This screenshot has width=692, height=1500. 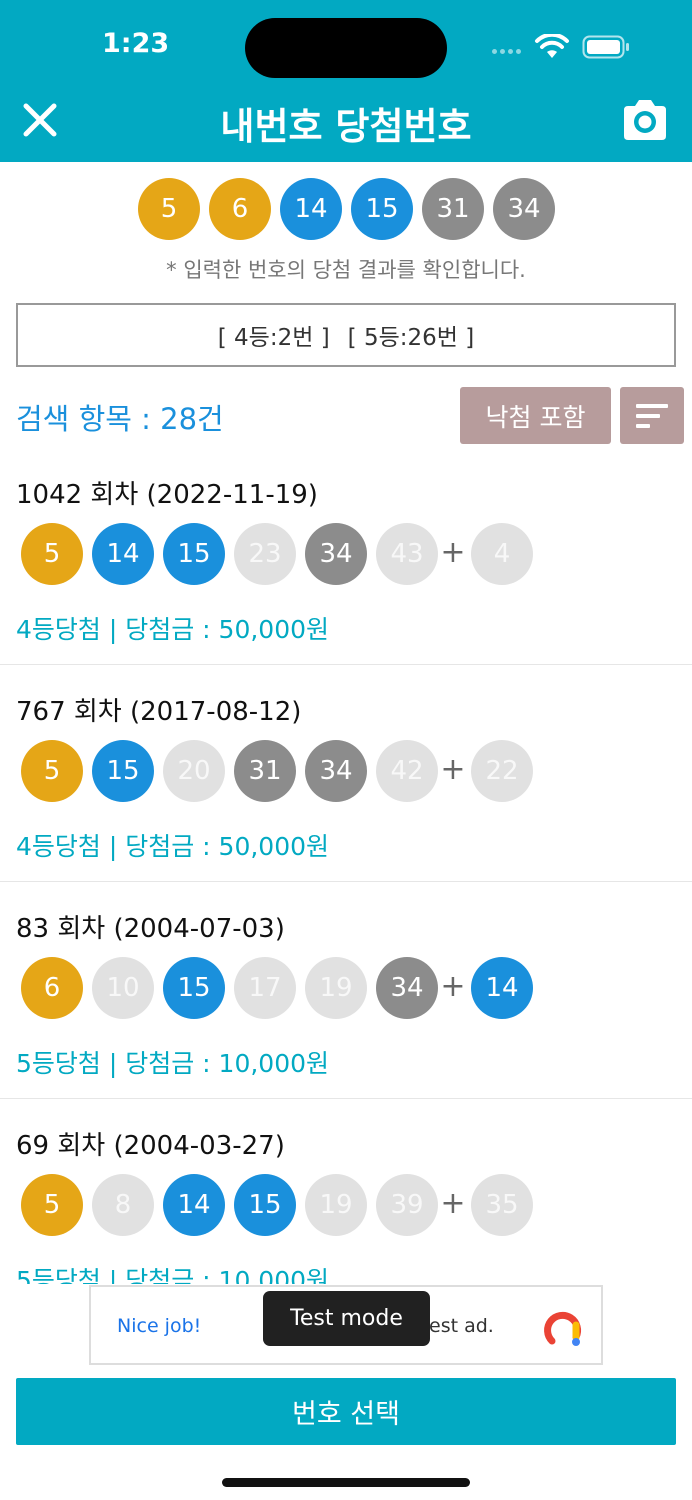 I want to click on bonus-ball: 35, so click(x=502, y=1205).